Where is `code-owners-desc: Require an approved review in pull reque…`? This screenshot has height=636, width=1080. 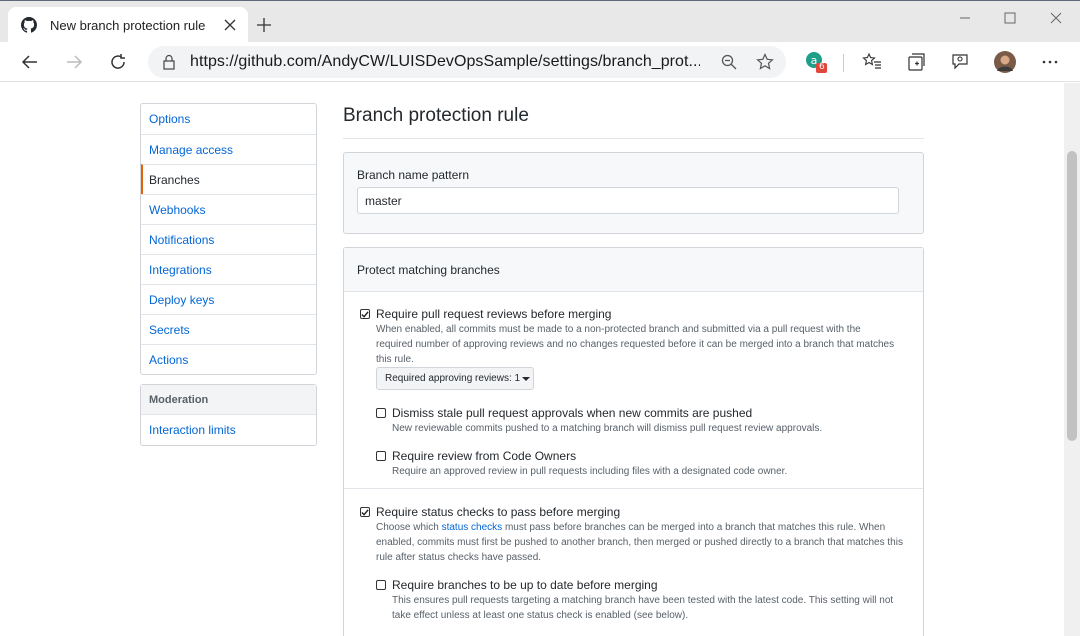
code-owners-desc: Require an approved review in pull reque… is located at coordinates (590, 471).